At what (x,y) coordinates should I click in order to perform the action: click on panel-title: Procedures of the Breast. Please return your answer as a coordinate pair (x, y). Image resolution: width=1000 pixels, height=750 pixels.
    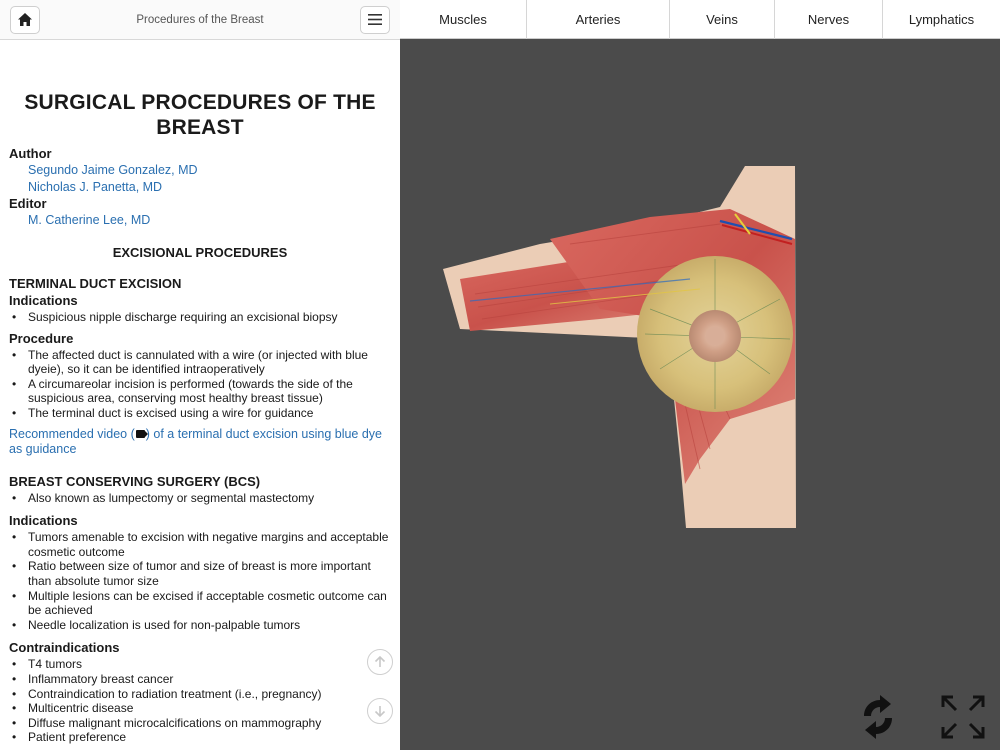
    Looking at the image, I should click on (200, 19).